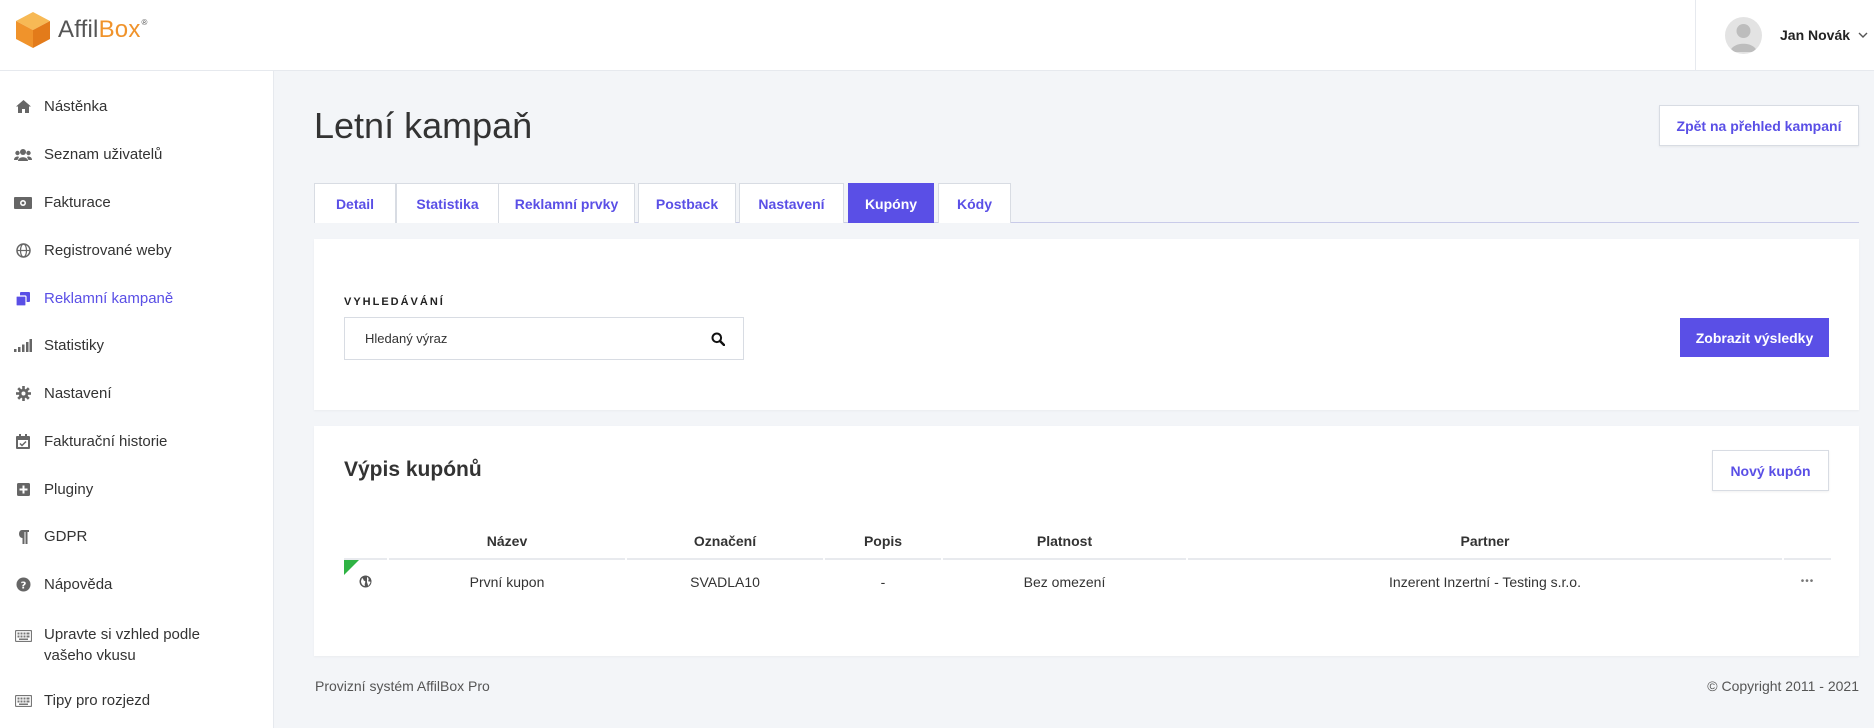 This screenshot has height=728, width=1874. Describe the element at coordinates (1770, 470) in the screenshot. I see `new-coupon-button: Nový kupón` at that location.